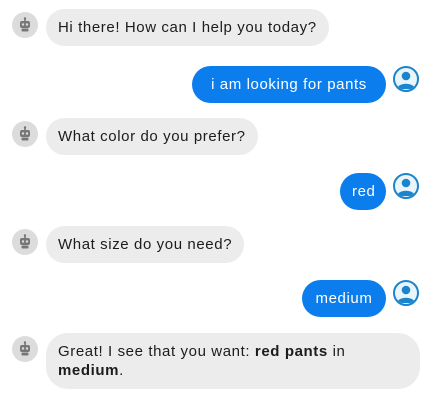  What do you see at coordinates (187, 27) in the screenshot?
I see `bot-message-bubble: Hi there! How can I help you today?` at bounding box center [187, 27].